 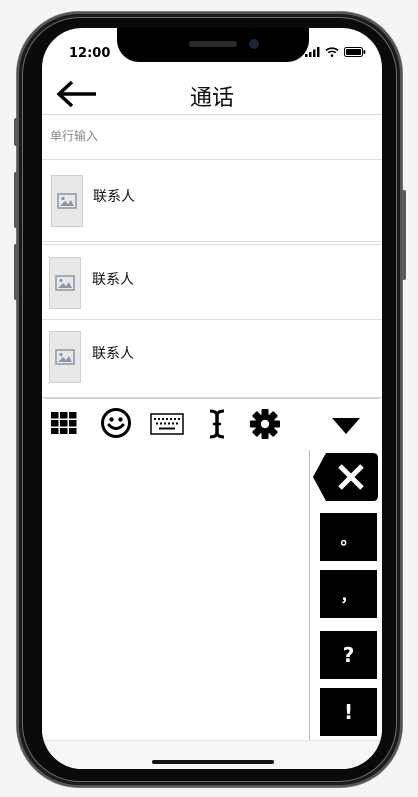 What do you see at coordinates (213, 762) in the screenshot?
I see `home-indicator` at bounding box center [213, 762].